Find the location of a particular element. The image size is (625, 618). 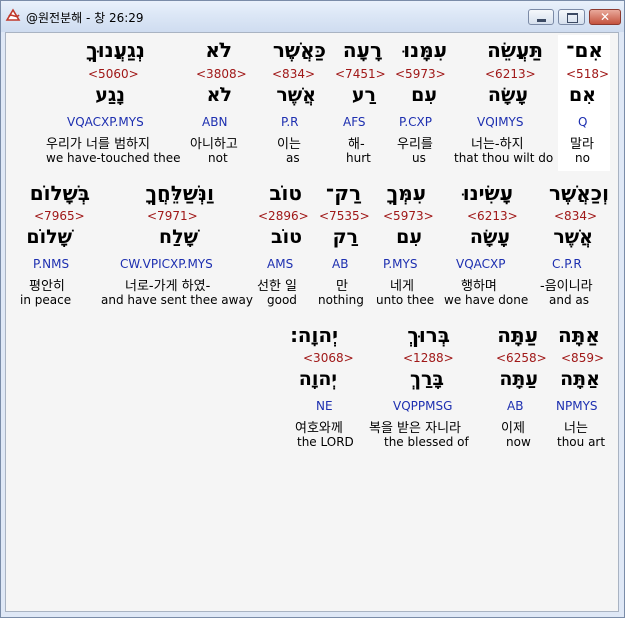

parsing-code: P.CXP is located at coordinates (416, 122).